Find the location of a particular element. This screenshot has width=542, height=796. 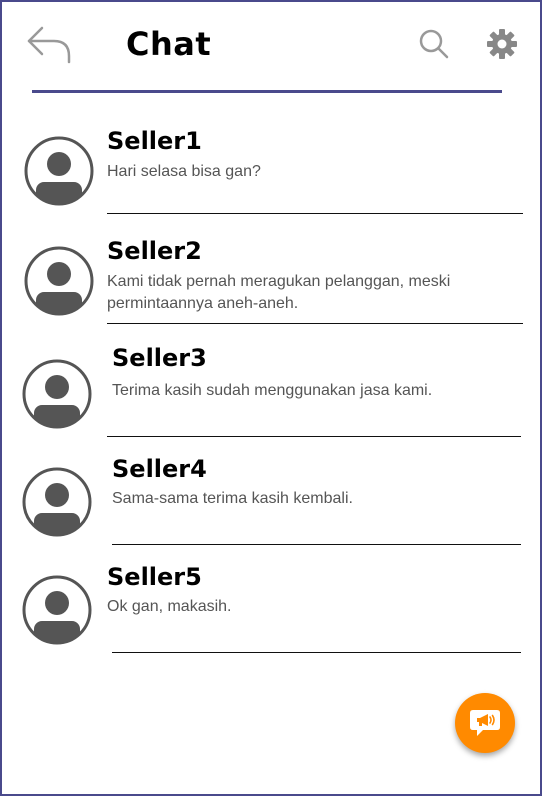

new-chat-megaphone-icon is located at coordinates (485, 723).